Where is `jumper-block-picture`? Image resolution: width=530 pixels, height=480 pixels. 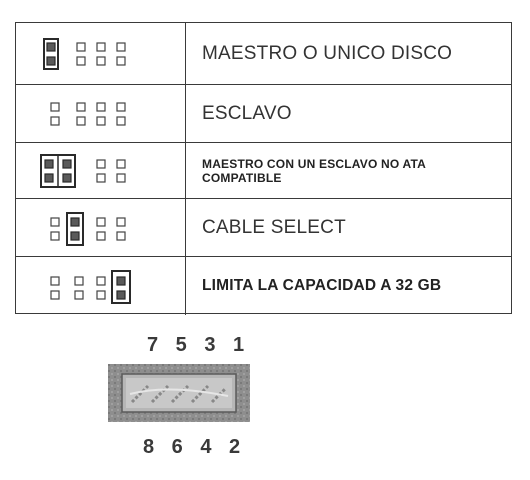 jumper-block-picture is located at coordinates (179, 393).